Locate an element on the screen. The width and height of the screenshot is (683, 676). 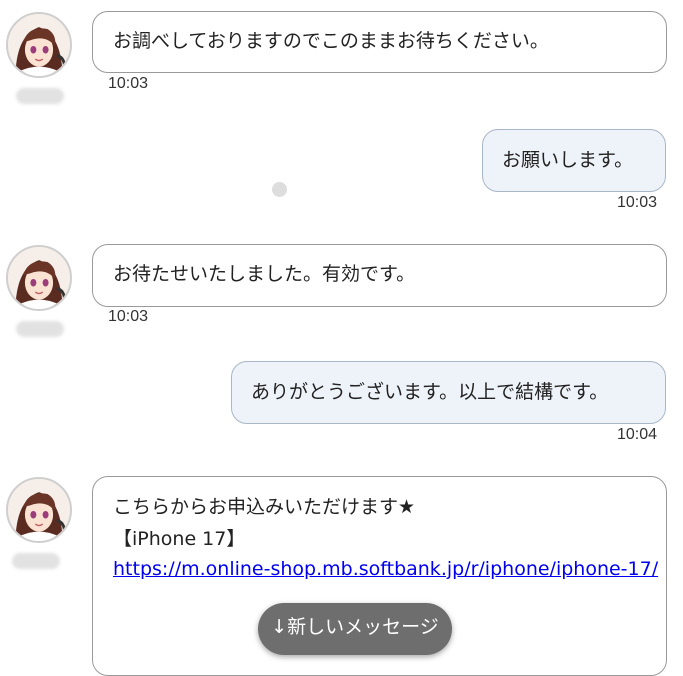
message-text: 【iPhone 17】 is located at coordinates (179, 539).